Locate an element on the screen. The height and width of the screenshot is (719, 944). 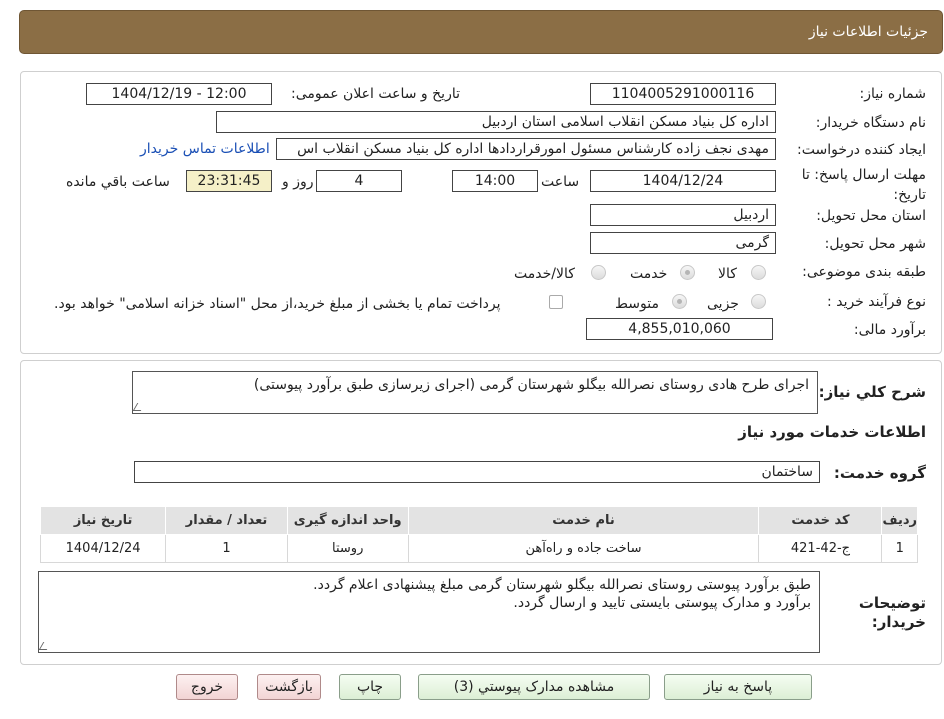
cell-need-date: 1404/12/24 is located at coordinates (103, 548).